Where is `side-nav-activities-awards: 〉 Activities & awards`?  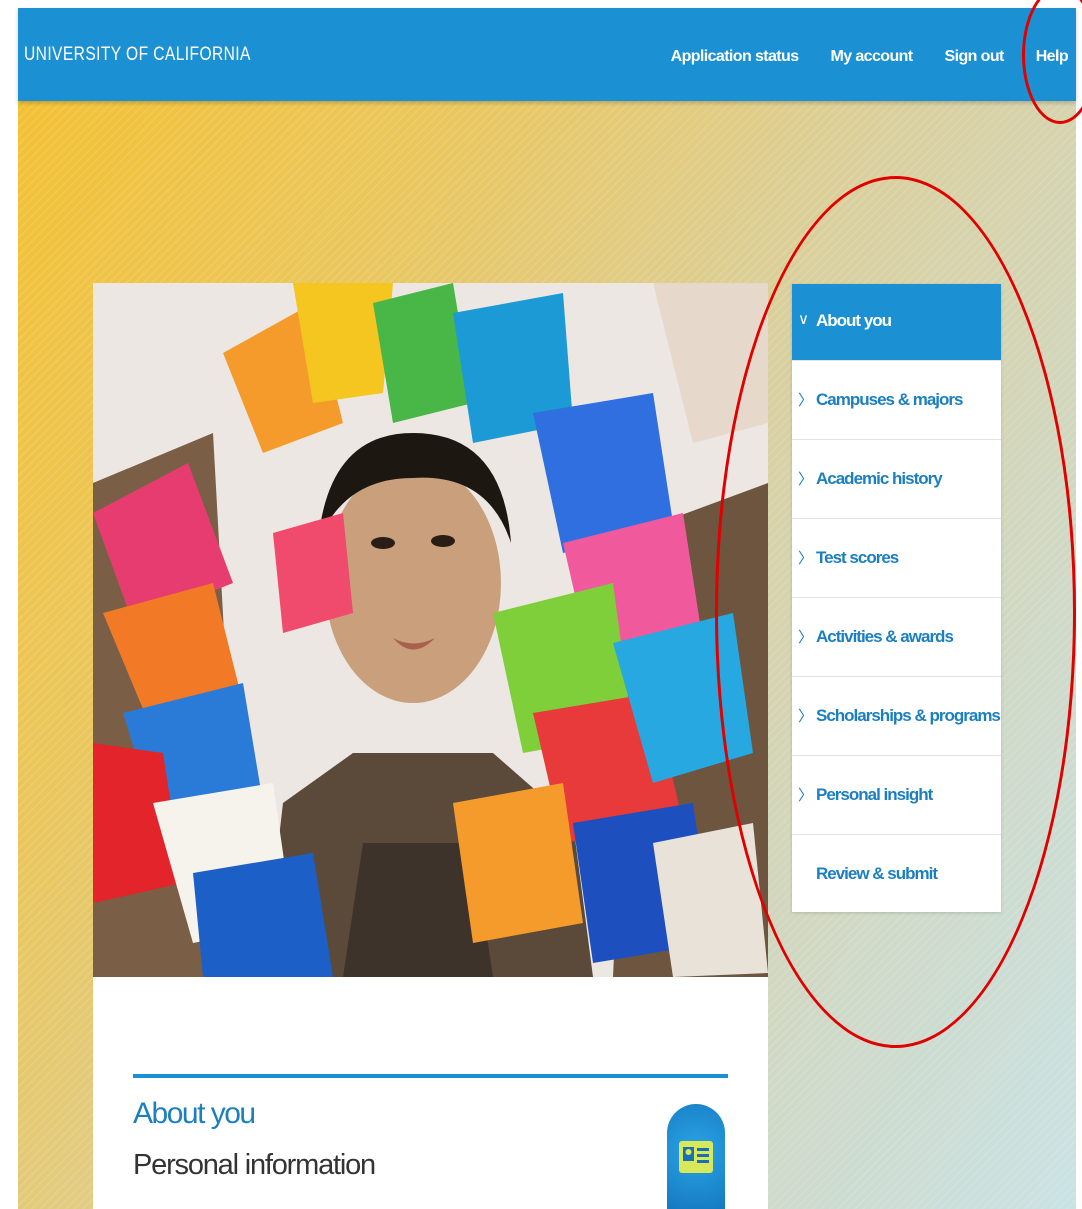
side-nav-activities-awards: 〉 Activities & awards is located at coordinates (896, 637).